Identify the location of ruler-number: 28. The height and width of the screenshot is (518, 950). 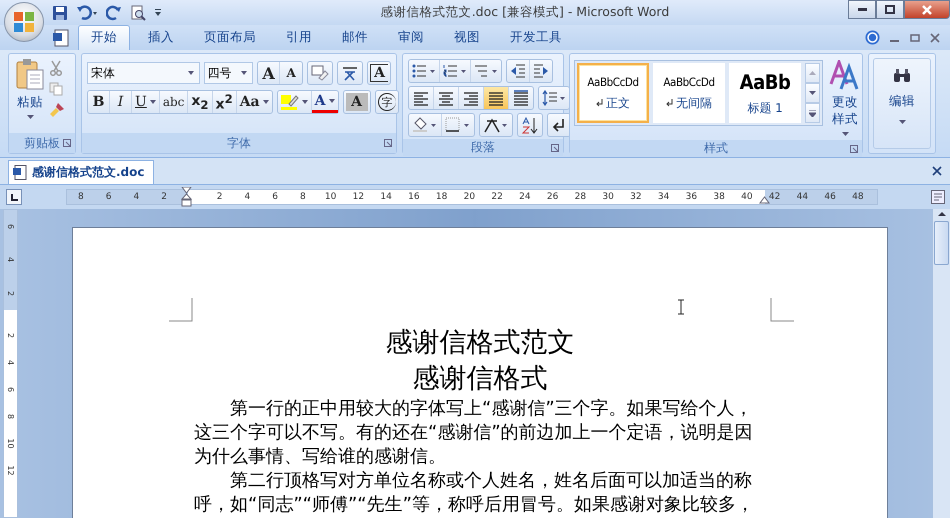
(580, 197).